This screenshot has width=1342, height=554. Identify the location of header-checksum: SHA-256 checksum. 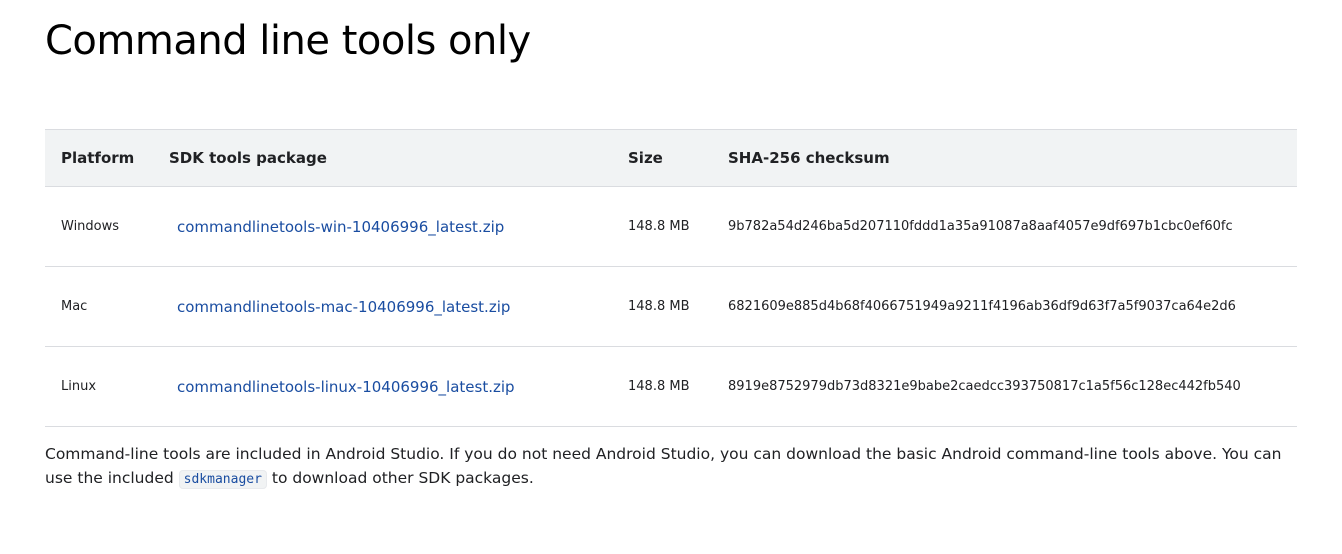
(1004, 158).